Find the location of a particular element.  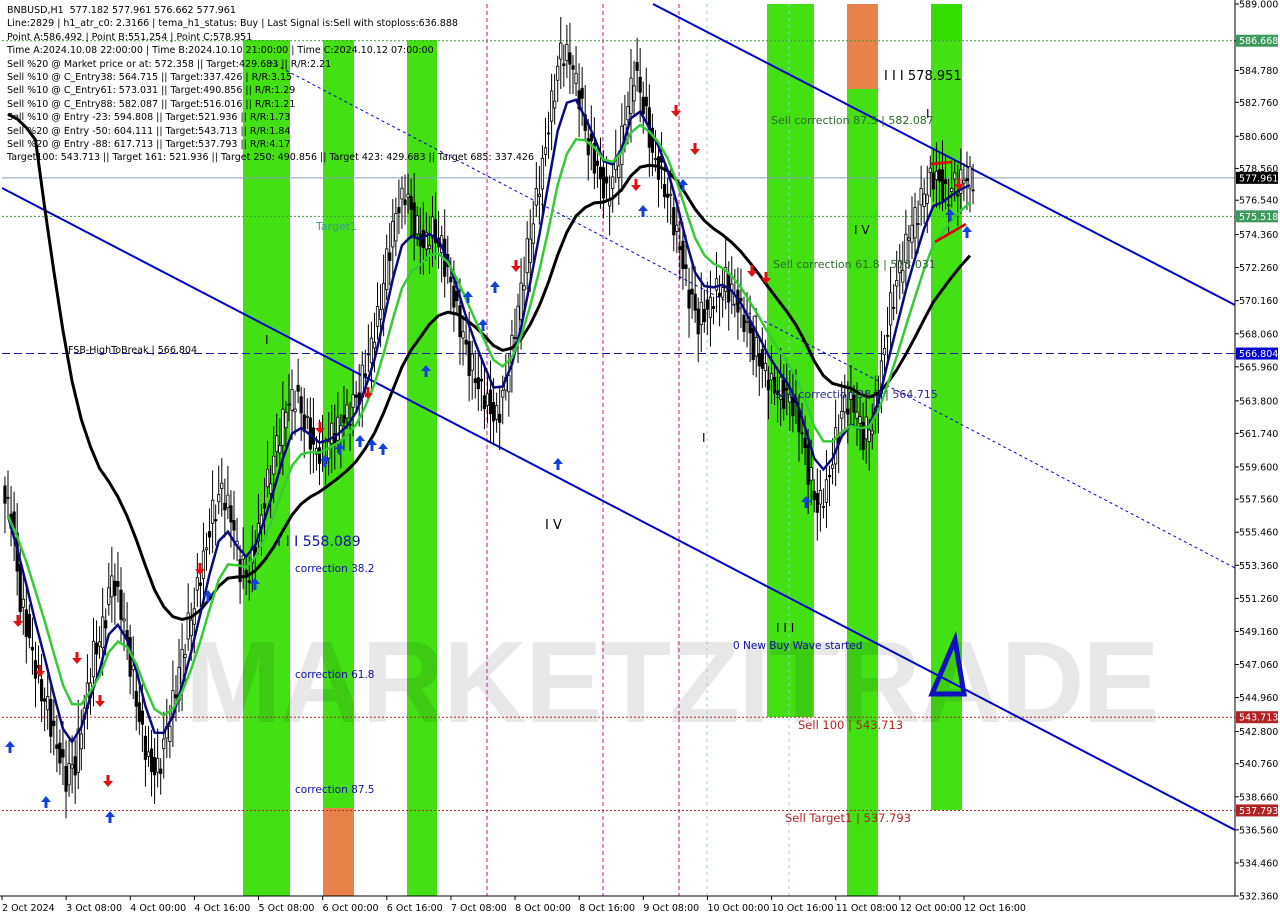

x-tick-label: 10 Oct 00:00 is located at coordinates (738, 908).